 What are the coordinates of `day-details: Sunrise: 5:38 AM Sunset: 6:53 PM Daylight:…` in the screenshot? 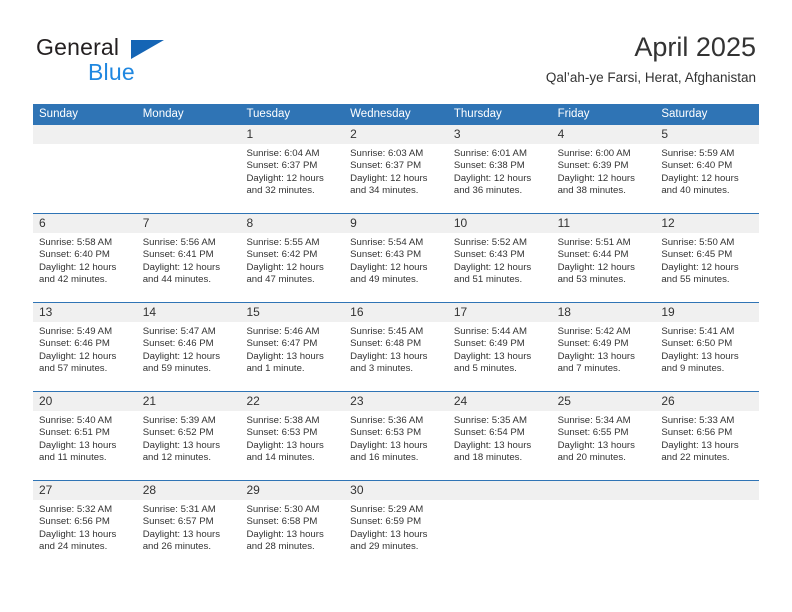 It's located at (292, 437).